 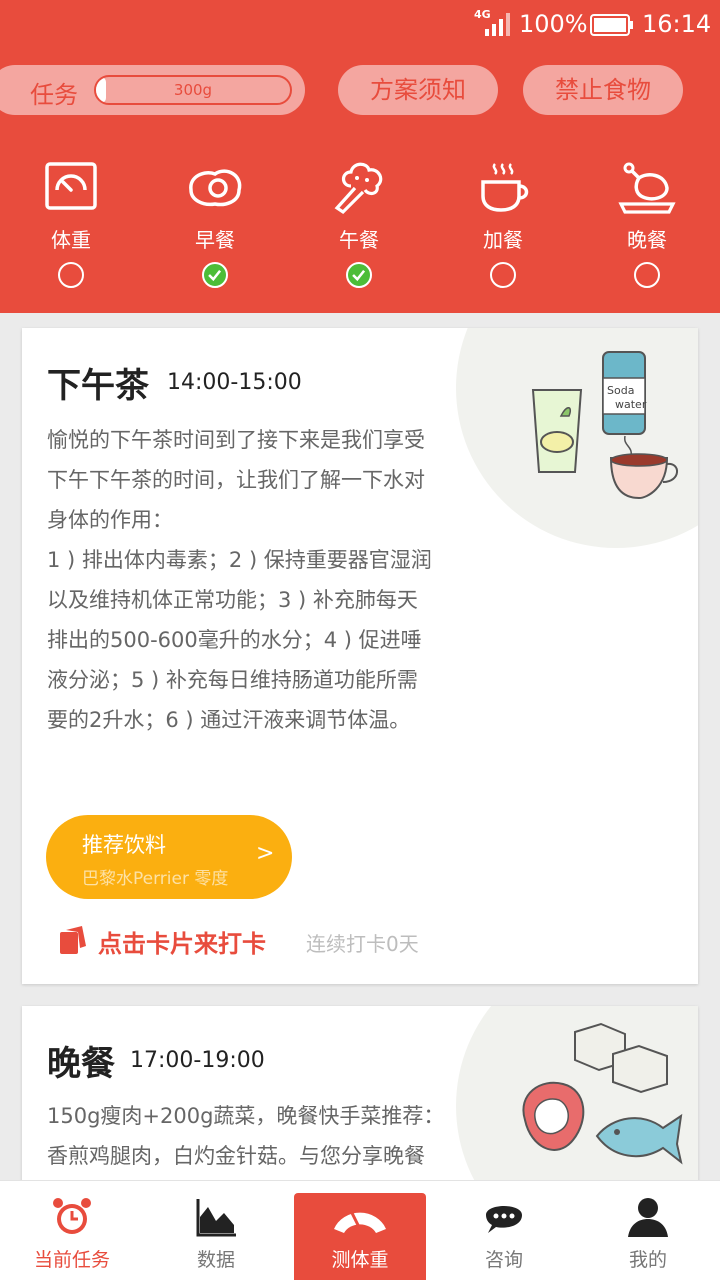 What do you see at coordinates (232, 680) in the screenshot?
I see `desc-line: 液分泌；5 ) 补充每日维持肠道功能所需` at bounding box center [232, 680].